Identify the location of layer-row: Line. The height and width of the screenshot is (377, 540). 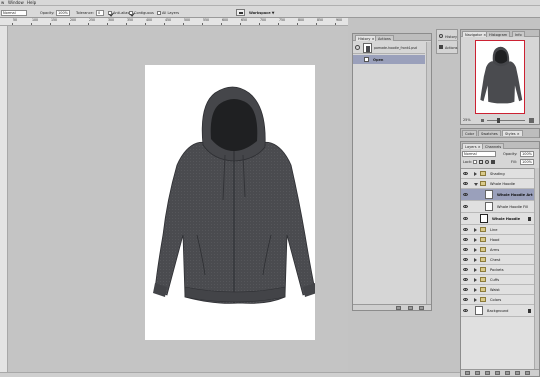
(497, 230).